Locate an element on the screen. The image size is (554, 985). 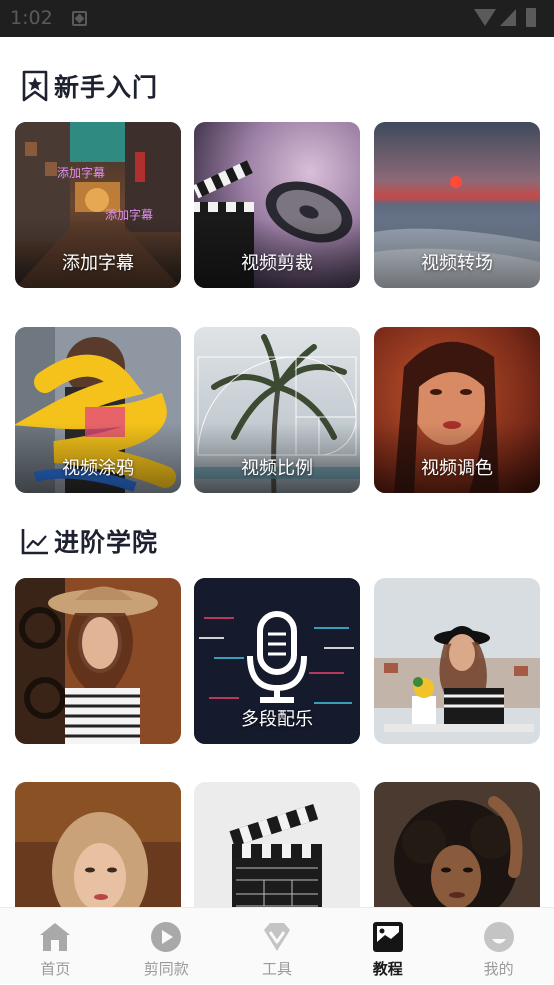
play-icon is located at coordinates (166, 937).